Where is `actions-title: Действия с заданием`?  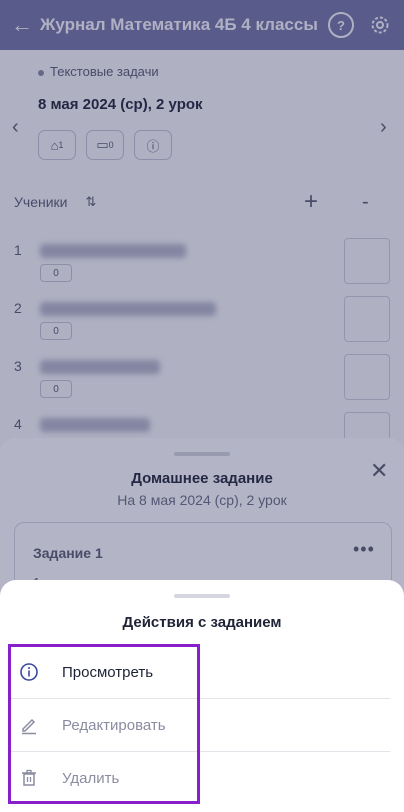 actions-title: Действия с заданием is located at coordinates (202, 622).